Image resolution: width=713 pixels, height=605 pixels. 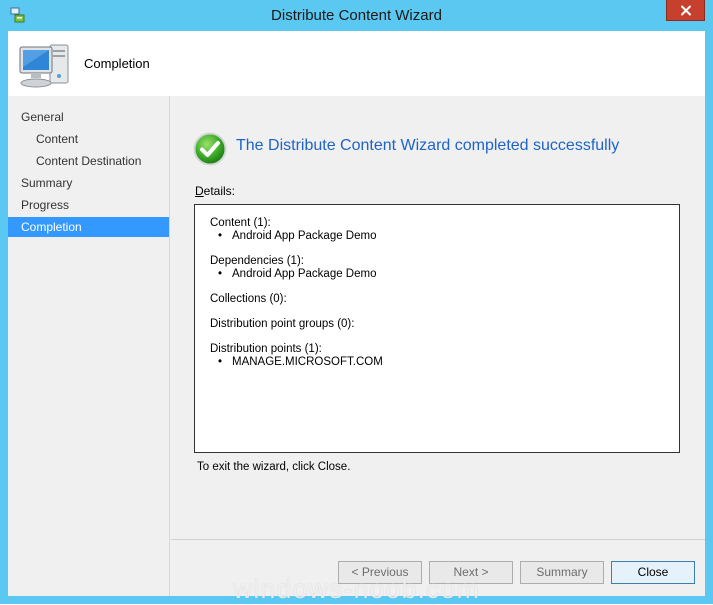 I want to click on details-section-title: Distribution points (1):, so click(x=266, y=349).